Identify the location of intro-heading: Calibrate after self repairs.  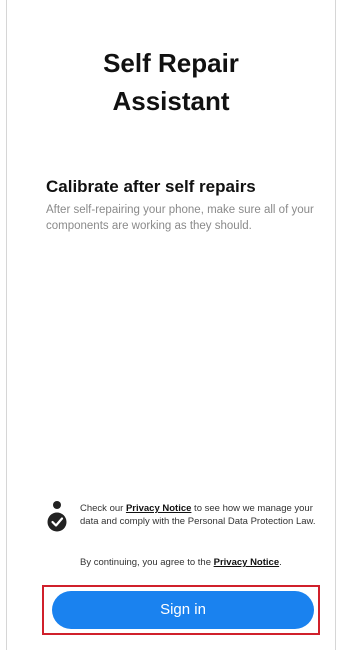
(151, 186).